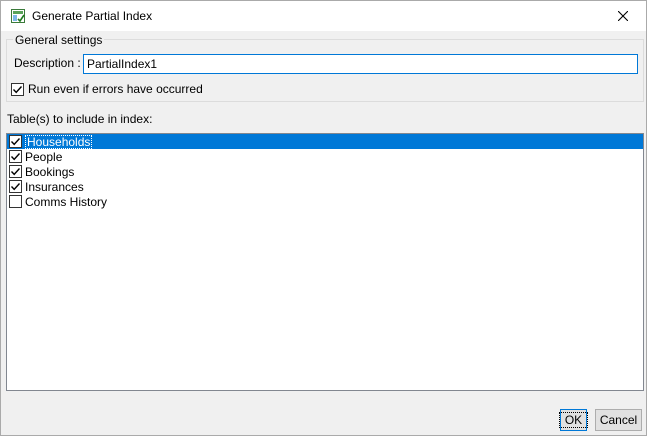 Image resolution: width=647 pixels, height=436 pixels. I want to click on list-item-label: People, so click(44, 156).